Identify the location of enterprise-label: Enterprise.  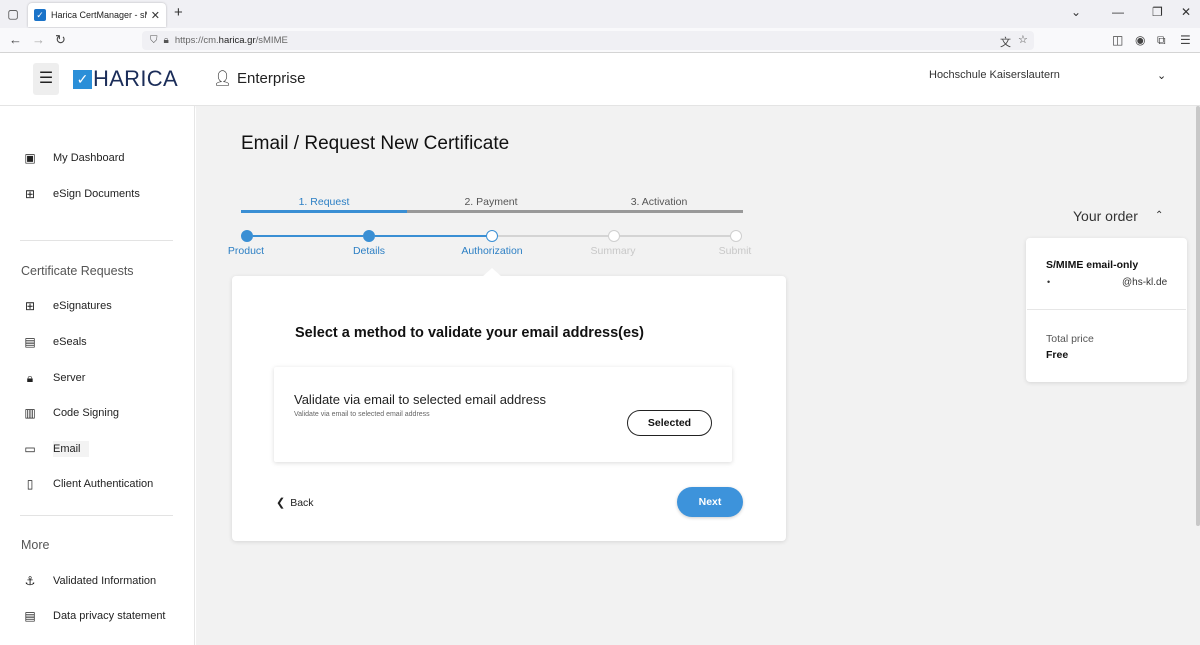
(271, 78).